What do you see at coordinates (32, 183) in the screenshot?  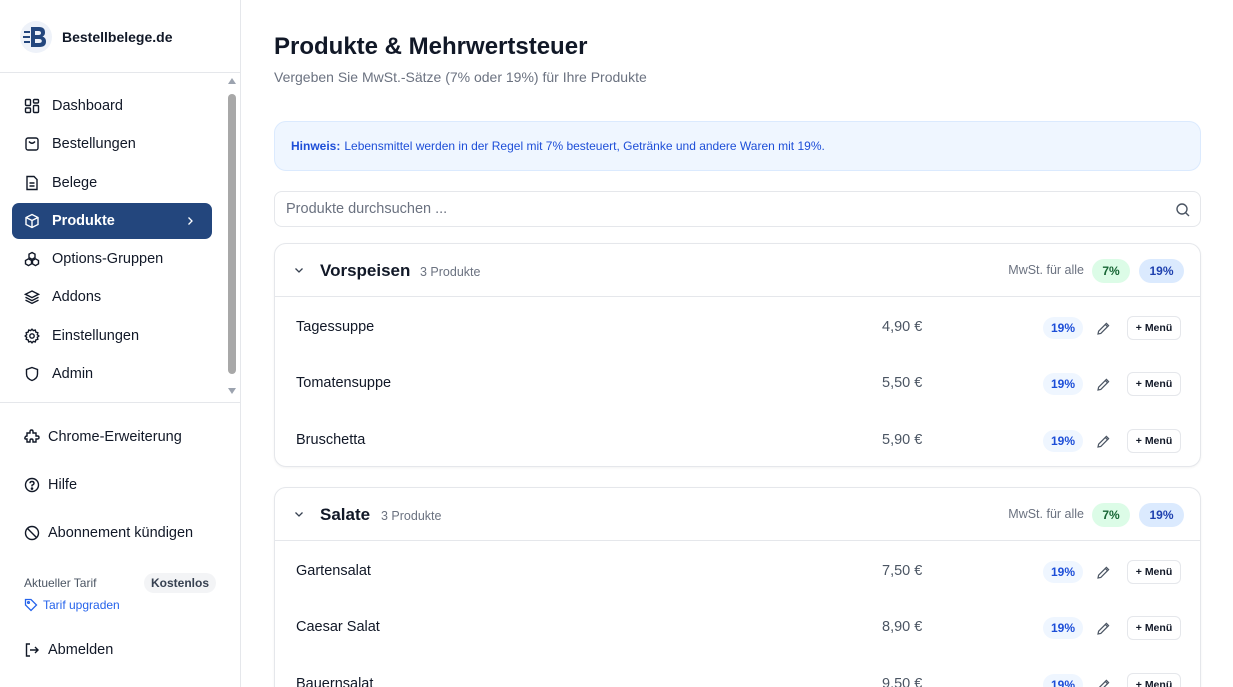 I see `document-icon` at bounding box center [32, 183].